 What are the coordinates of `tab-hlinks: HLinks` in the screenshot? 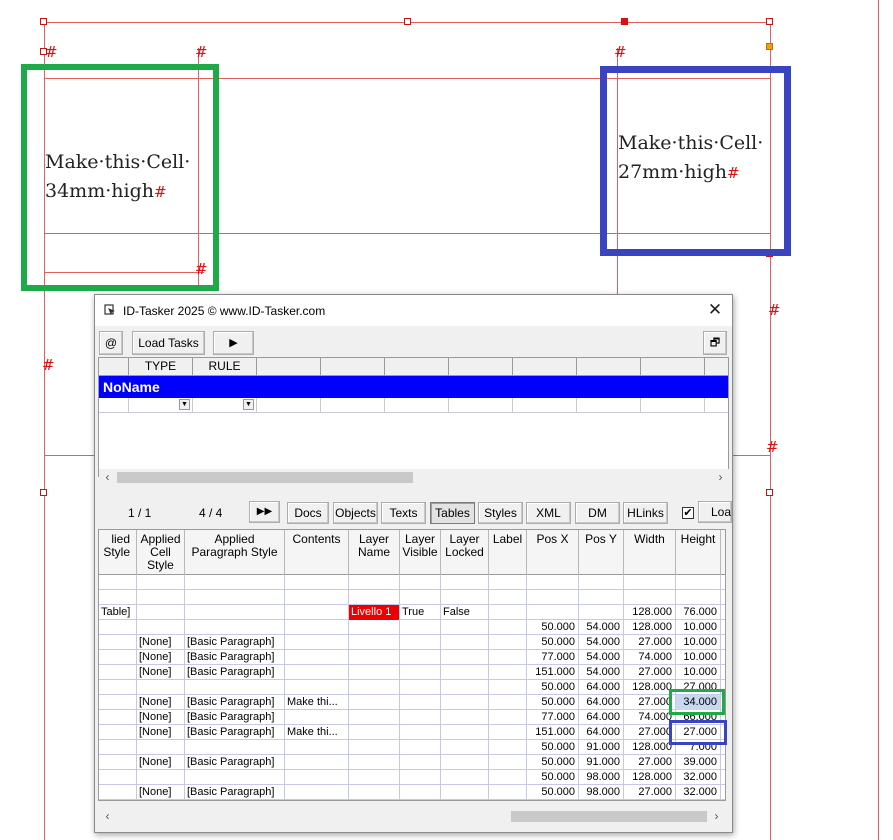 It's located at (645, 513).